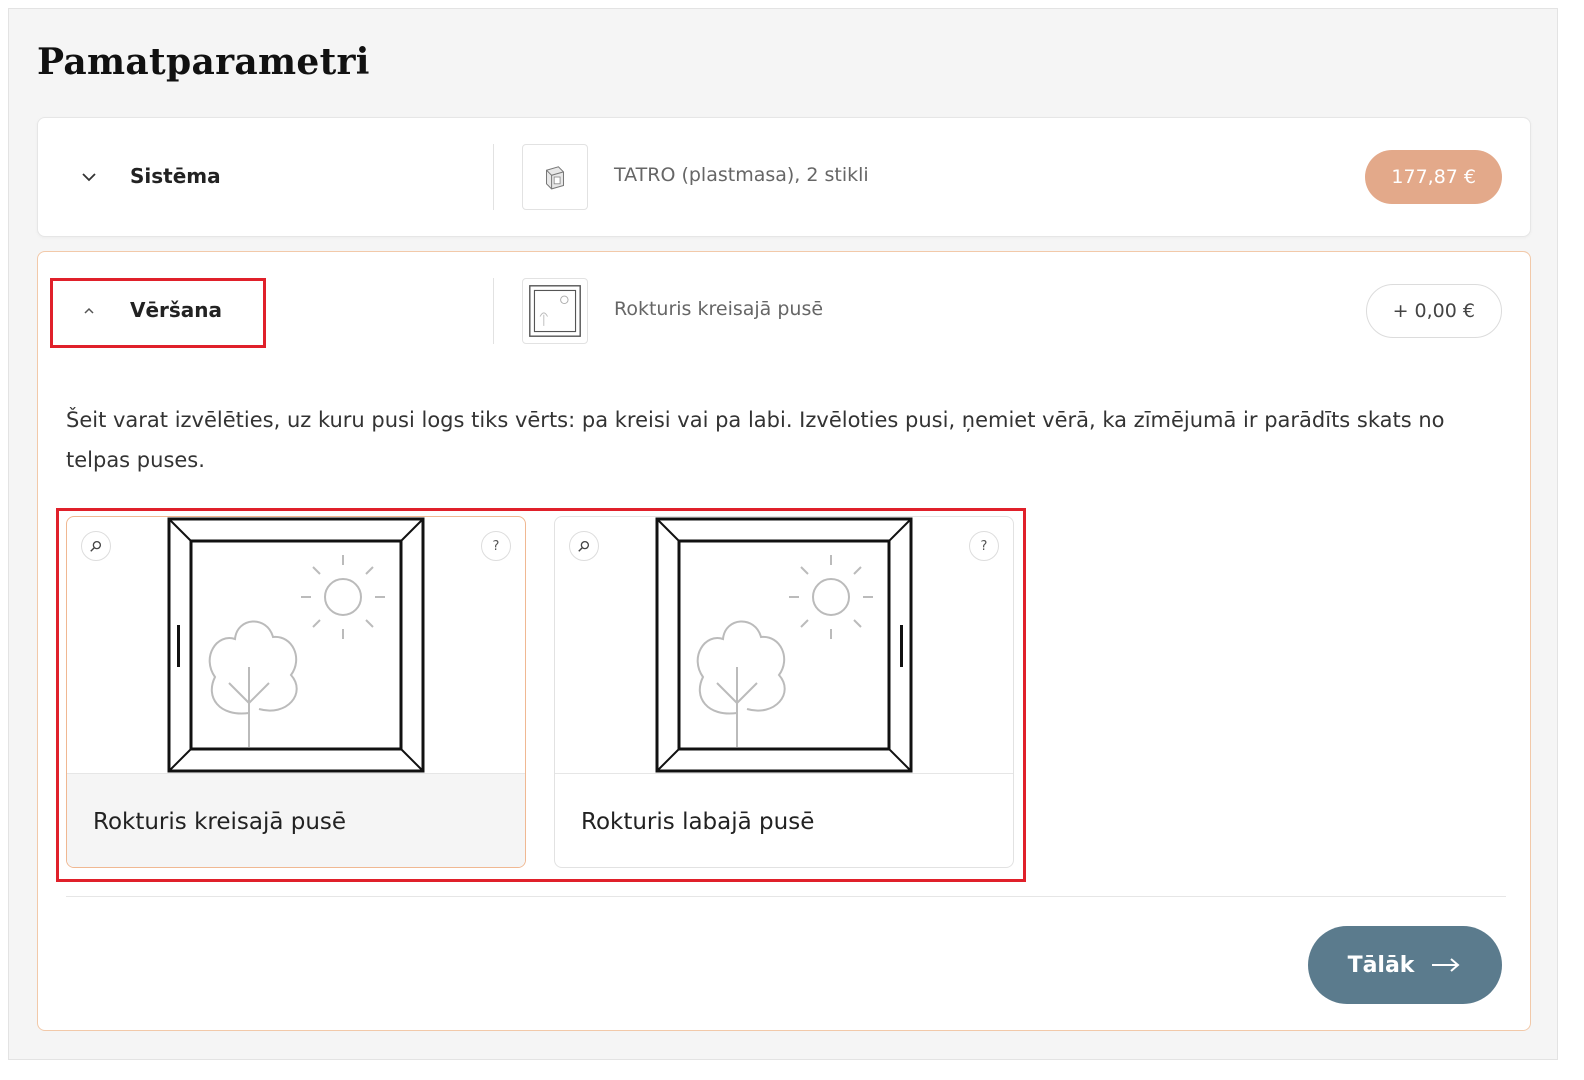 Image resolution: width=1584 pixels, height=1080 pixels. I want to click on next-button: Tālāk, so click(1405, 965).